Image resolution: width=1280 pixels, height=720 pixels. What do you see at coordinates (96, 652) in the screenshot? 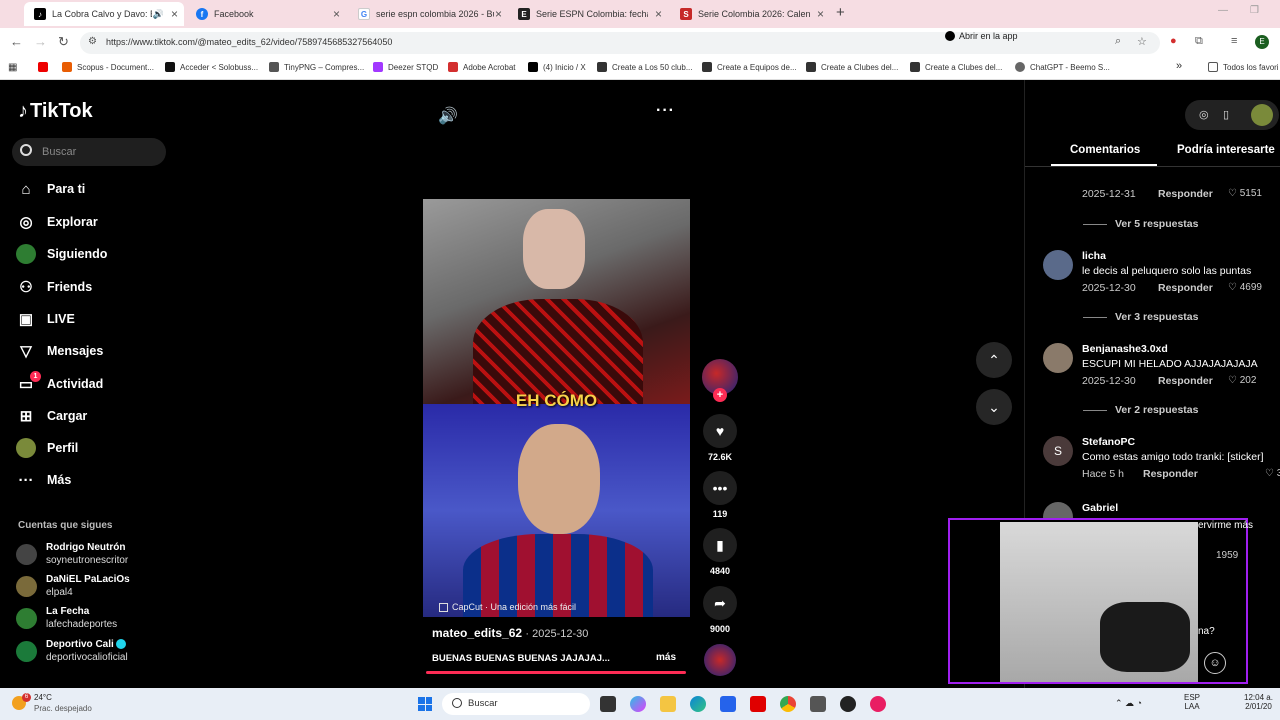
I see `followed-account: Deportivo Cali deportivocalioficial` at bounding box center [96, 652].